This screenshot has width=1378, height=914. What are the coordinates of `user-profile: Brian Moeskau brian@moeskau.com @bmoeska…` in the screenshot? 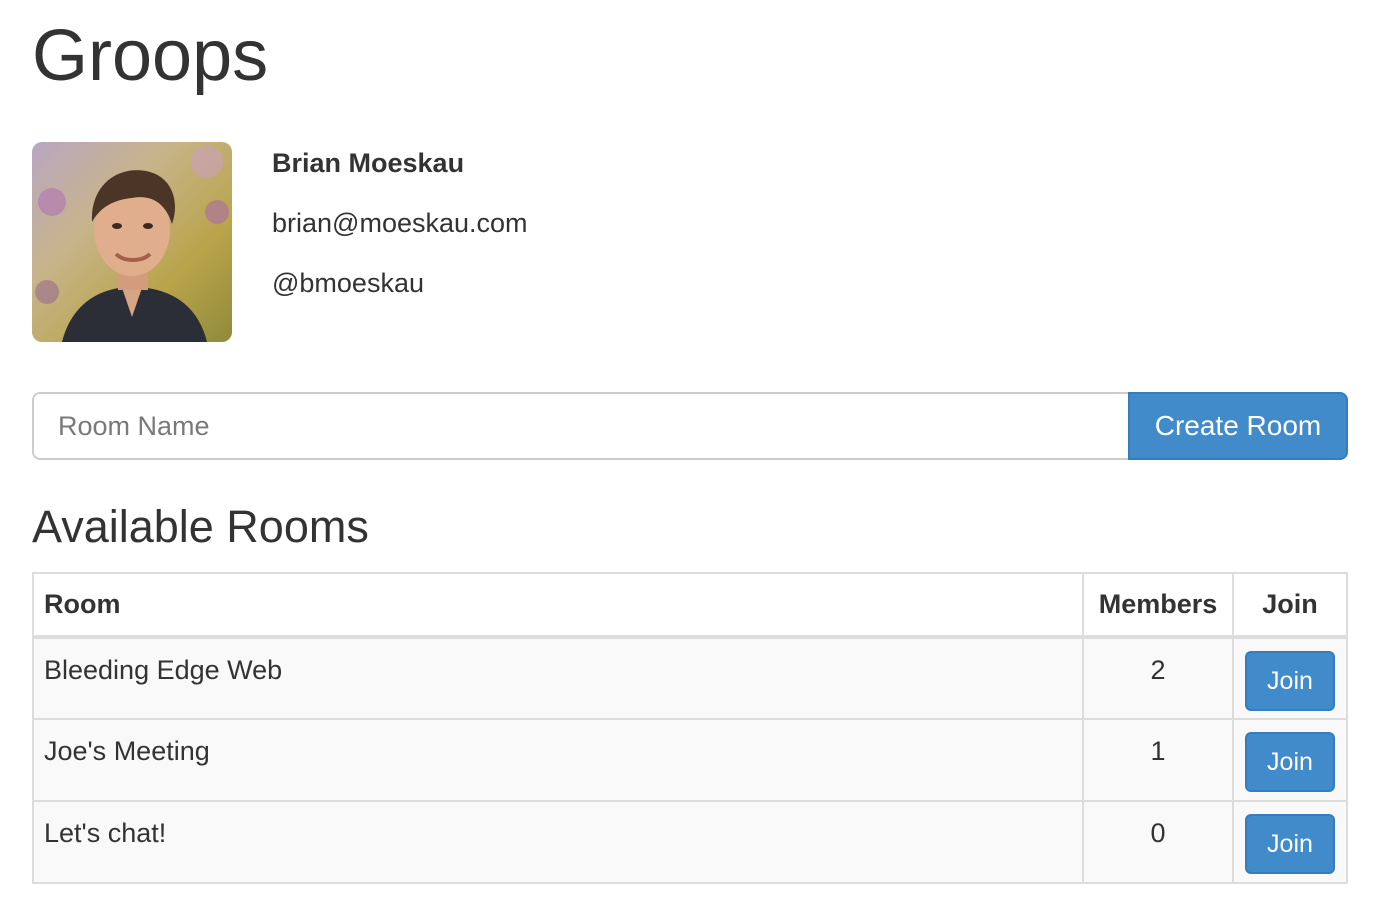 It's located at (382, 242).